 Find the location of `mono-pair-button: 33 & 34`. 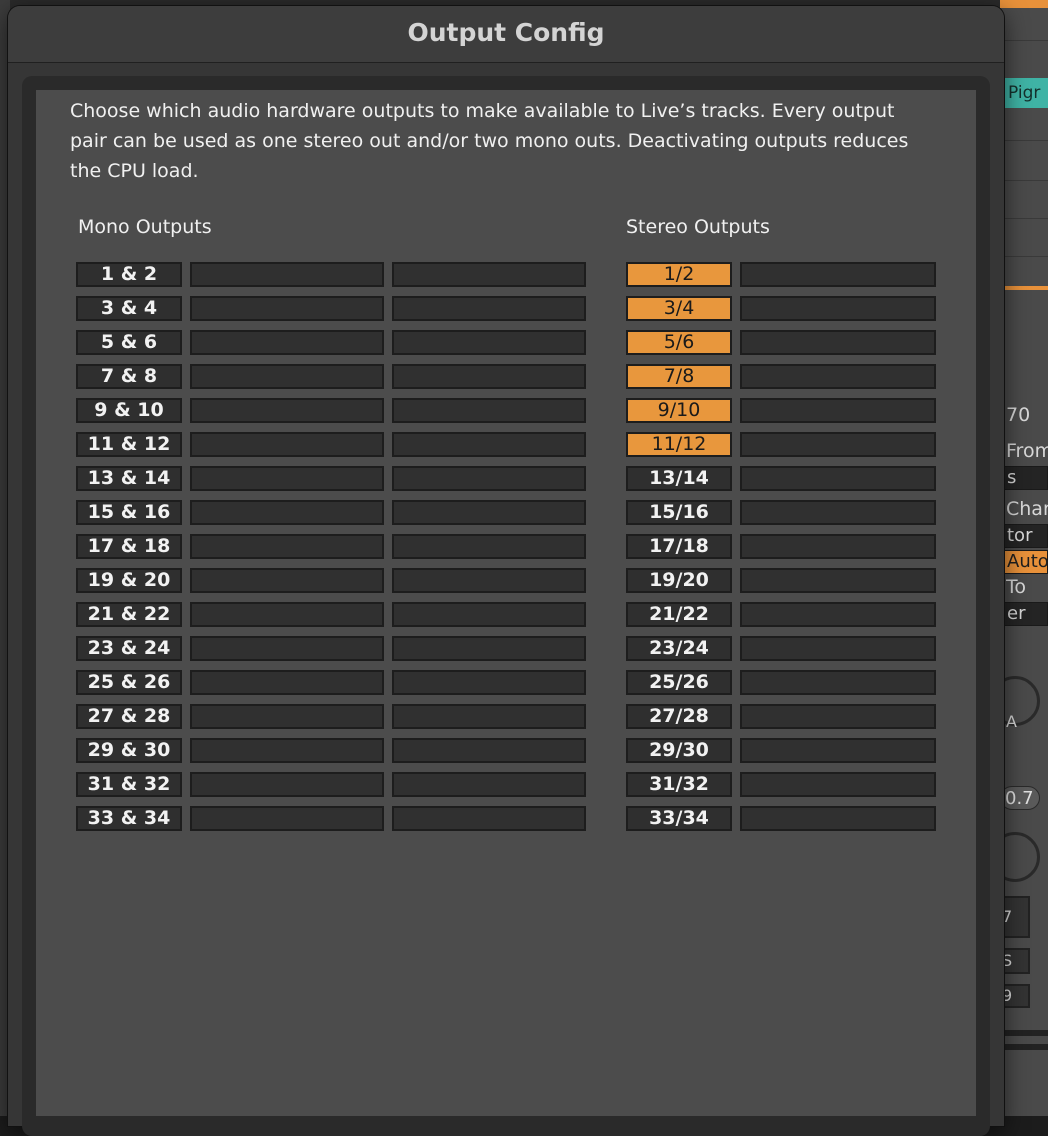

mono-pair-button: 33 & 34 is located at coordinates (129, 818).